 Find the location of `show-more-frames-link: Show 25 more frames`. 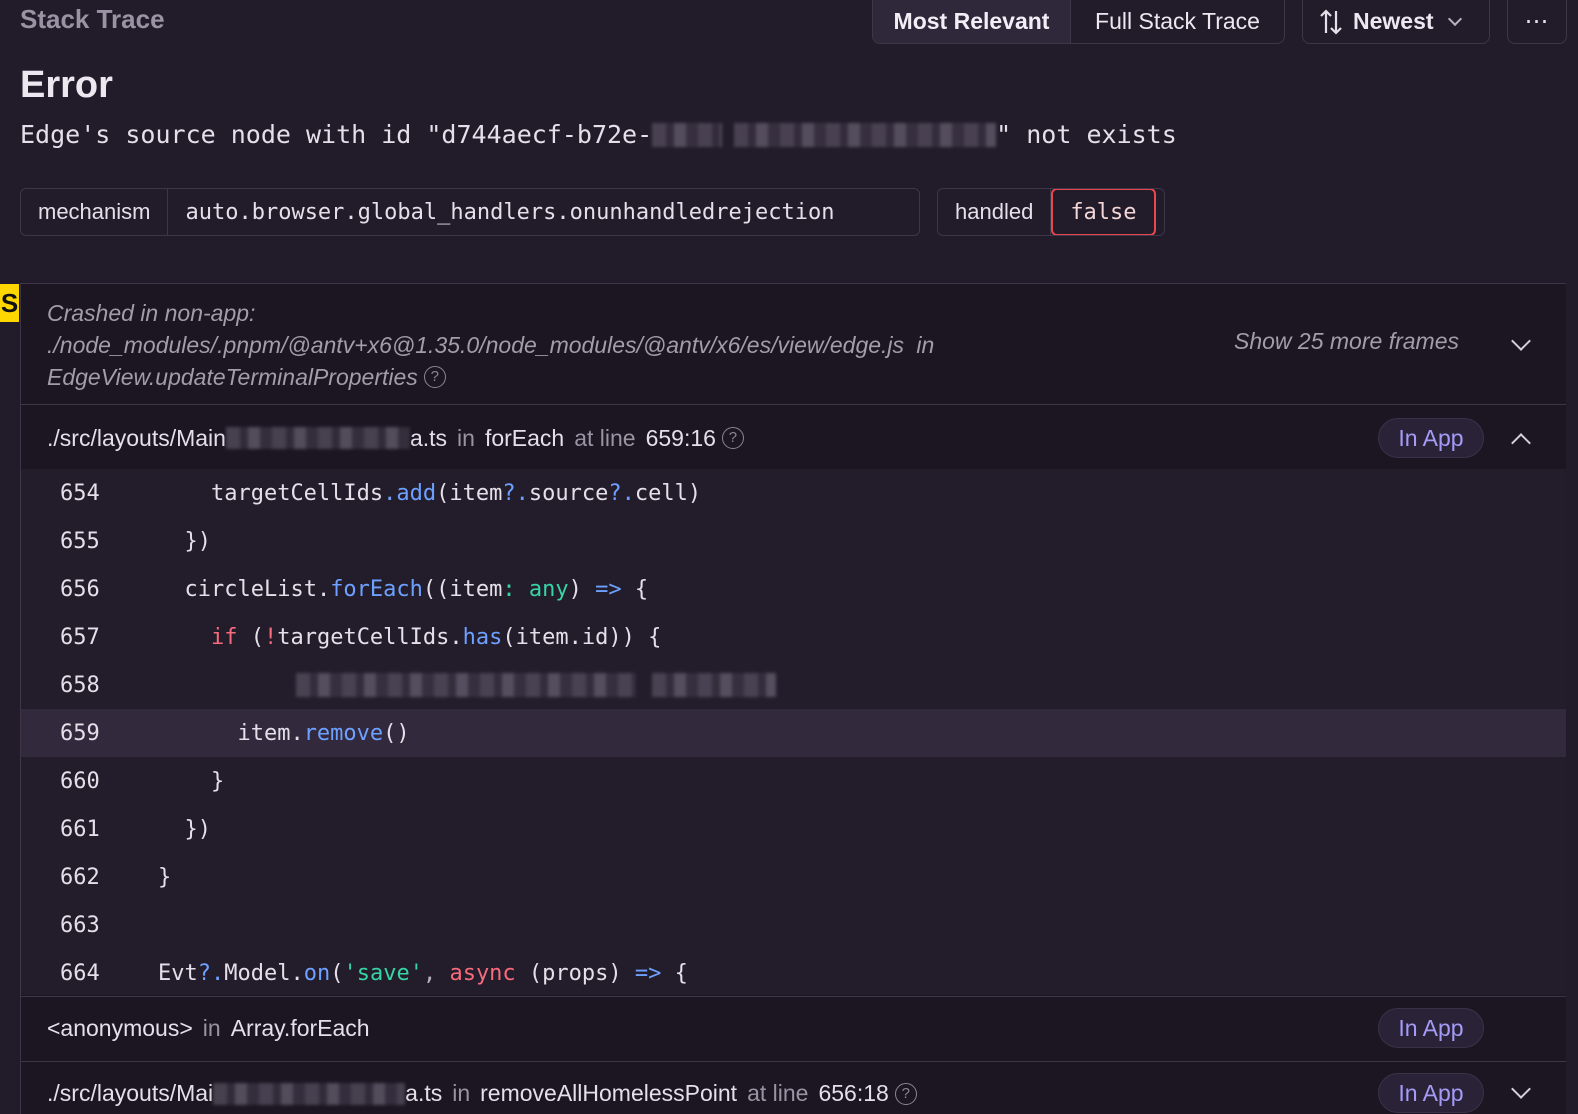

show-more-frames-link: Show 25 more frames is located at coordinates (1346, 341).